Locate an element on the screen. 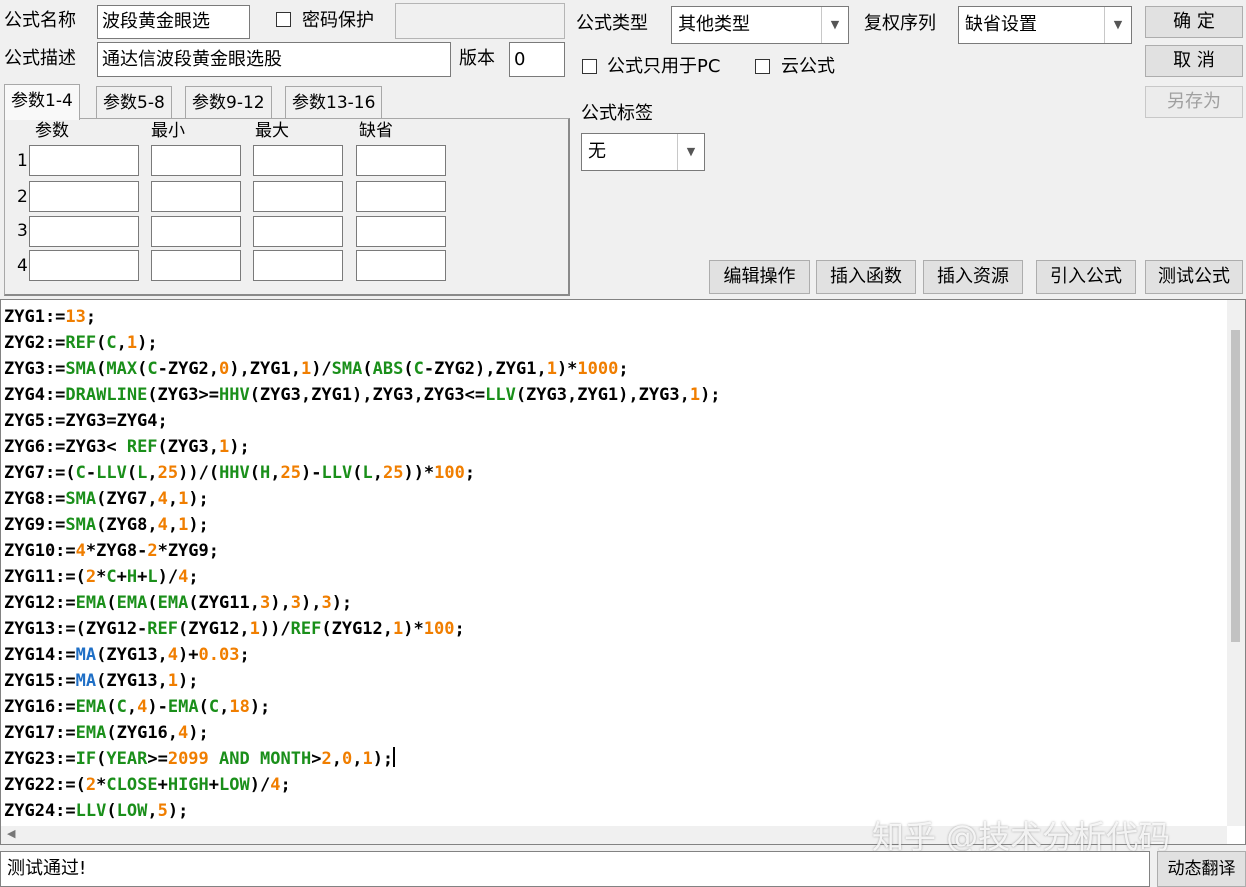 The image size is (1246, 887). code-line: ZYG8:=SMA(ZYG7,4,1); is located at coordinates (362, 499).